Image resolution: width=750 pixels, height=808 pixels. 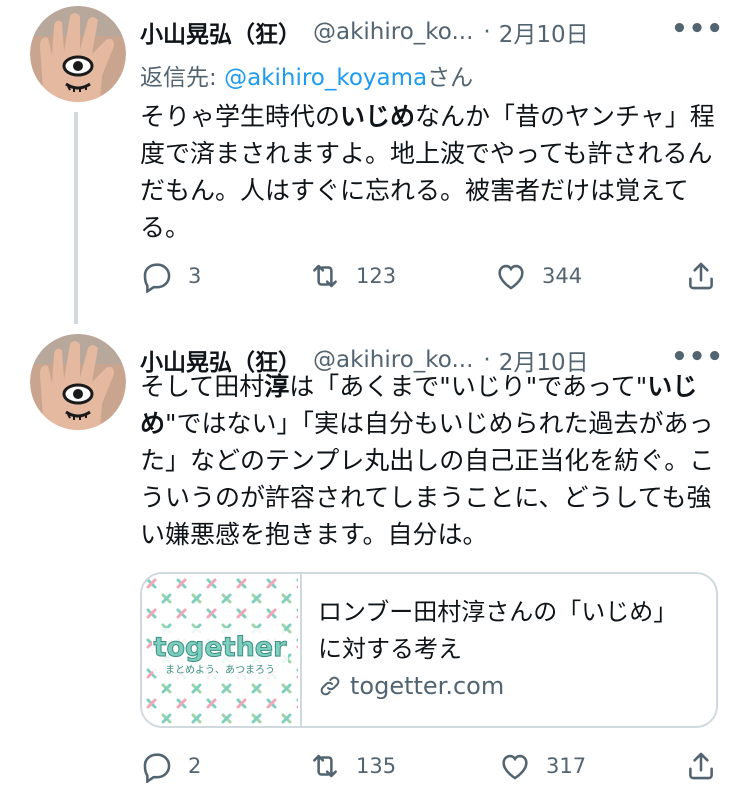 I want to click on reply-to: 返信先: @akihiro_koyamaさん, so click(x=306, y=75).